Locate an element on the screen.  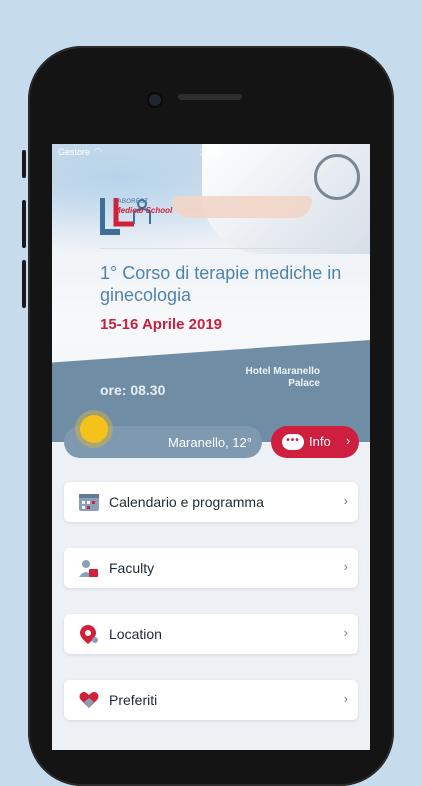
volume-up-button is located at coordinates (24, 224).